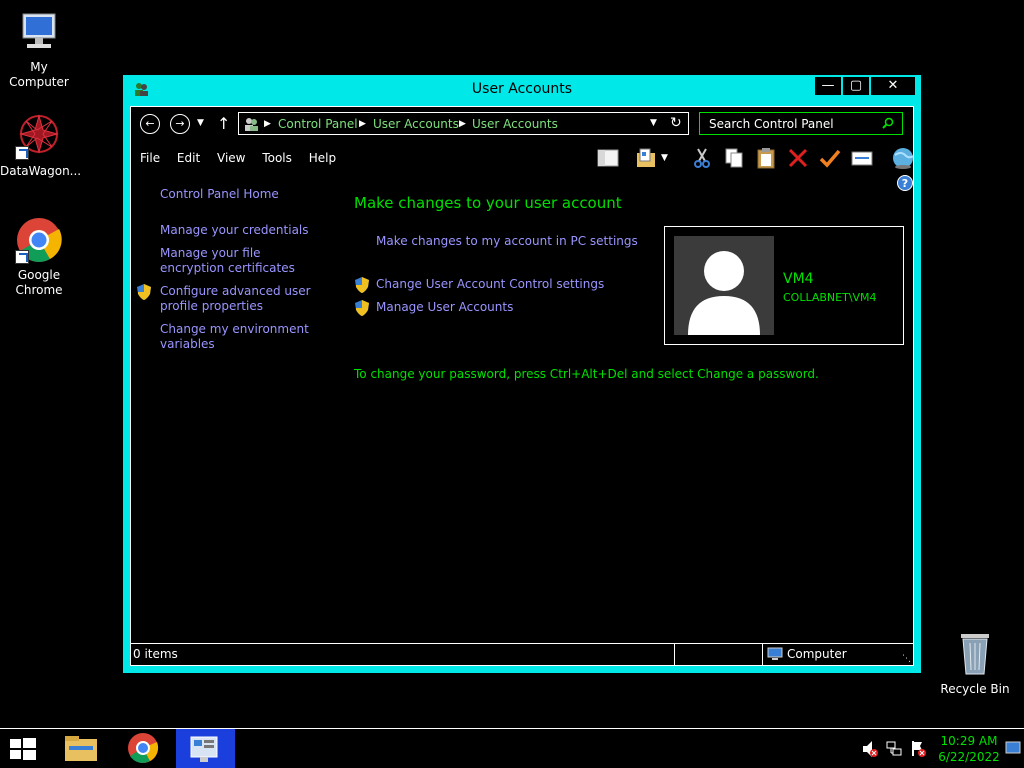 This screenshot has height=768, width=1024. What do you see at coordinates (150, 158) in the screenshot?
I see `menu-file: File` at bounding box center [150, 158].